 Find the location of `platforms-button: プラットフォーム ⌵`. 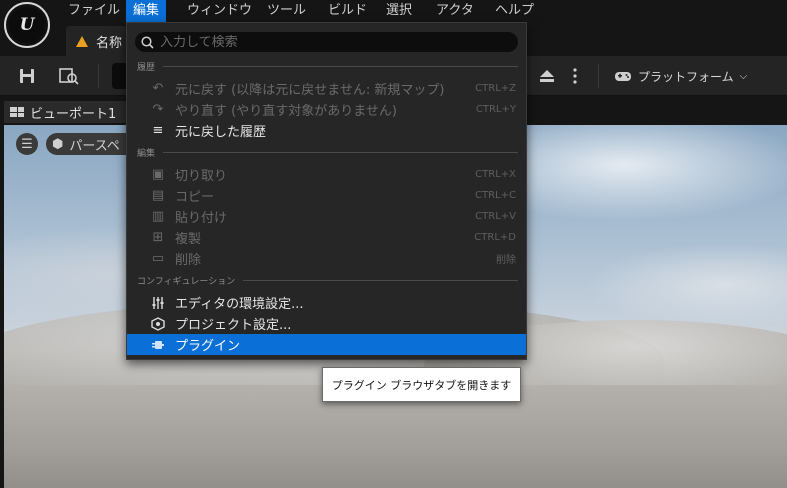

platforms-button: プラットフォーム ⌵ is located at coordinates (680, 76).